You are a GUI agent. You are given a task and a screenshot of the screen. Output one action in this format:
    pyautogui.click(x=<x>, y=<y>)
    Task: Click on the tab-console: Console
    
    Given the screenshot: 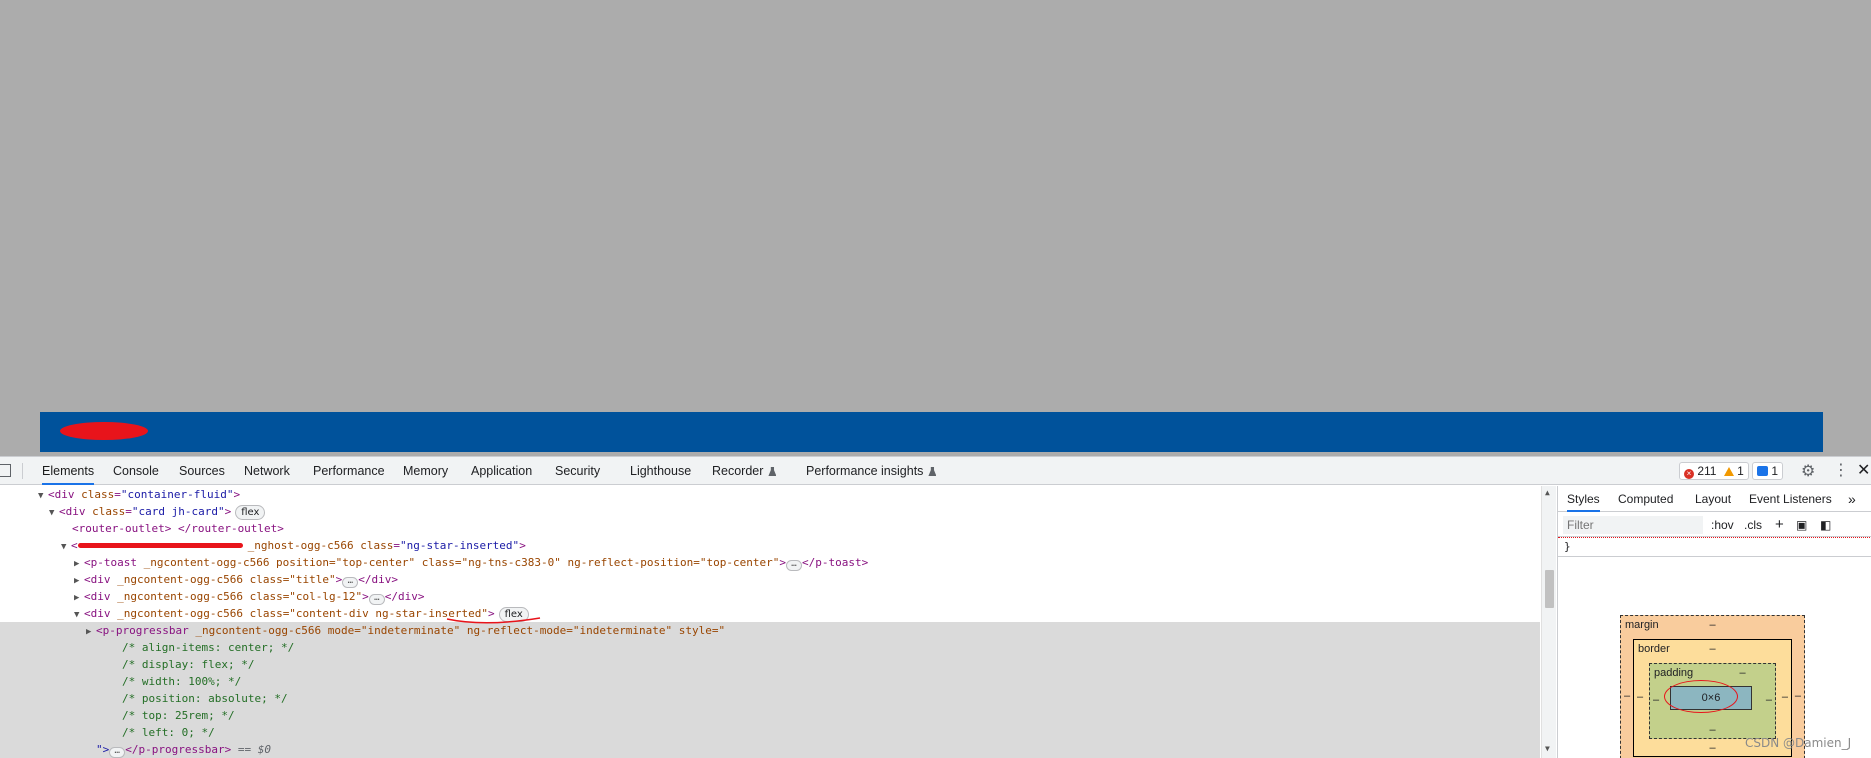 What is the action you would take?
    pyautogui.click(x=136, y=471)
    